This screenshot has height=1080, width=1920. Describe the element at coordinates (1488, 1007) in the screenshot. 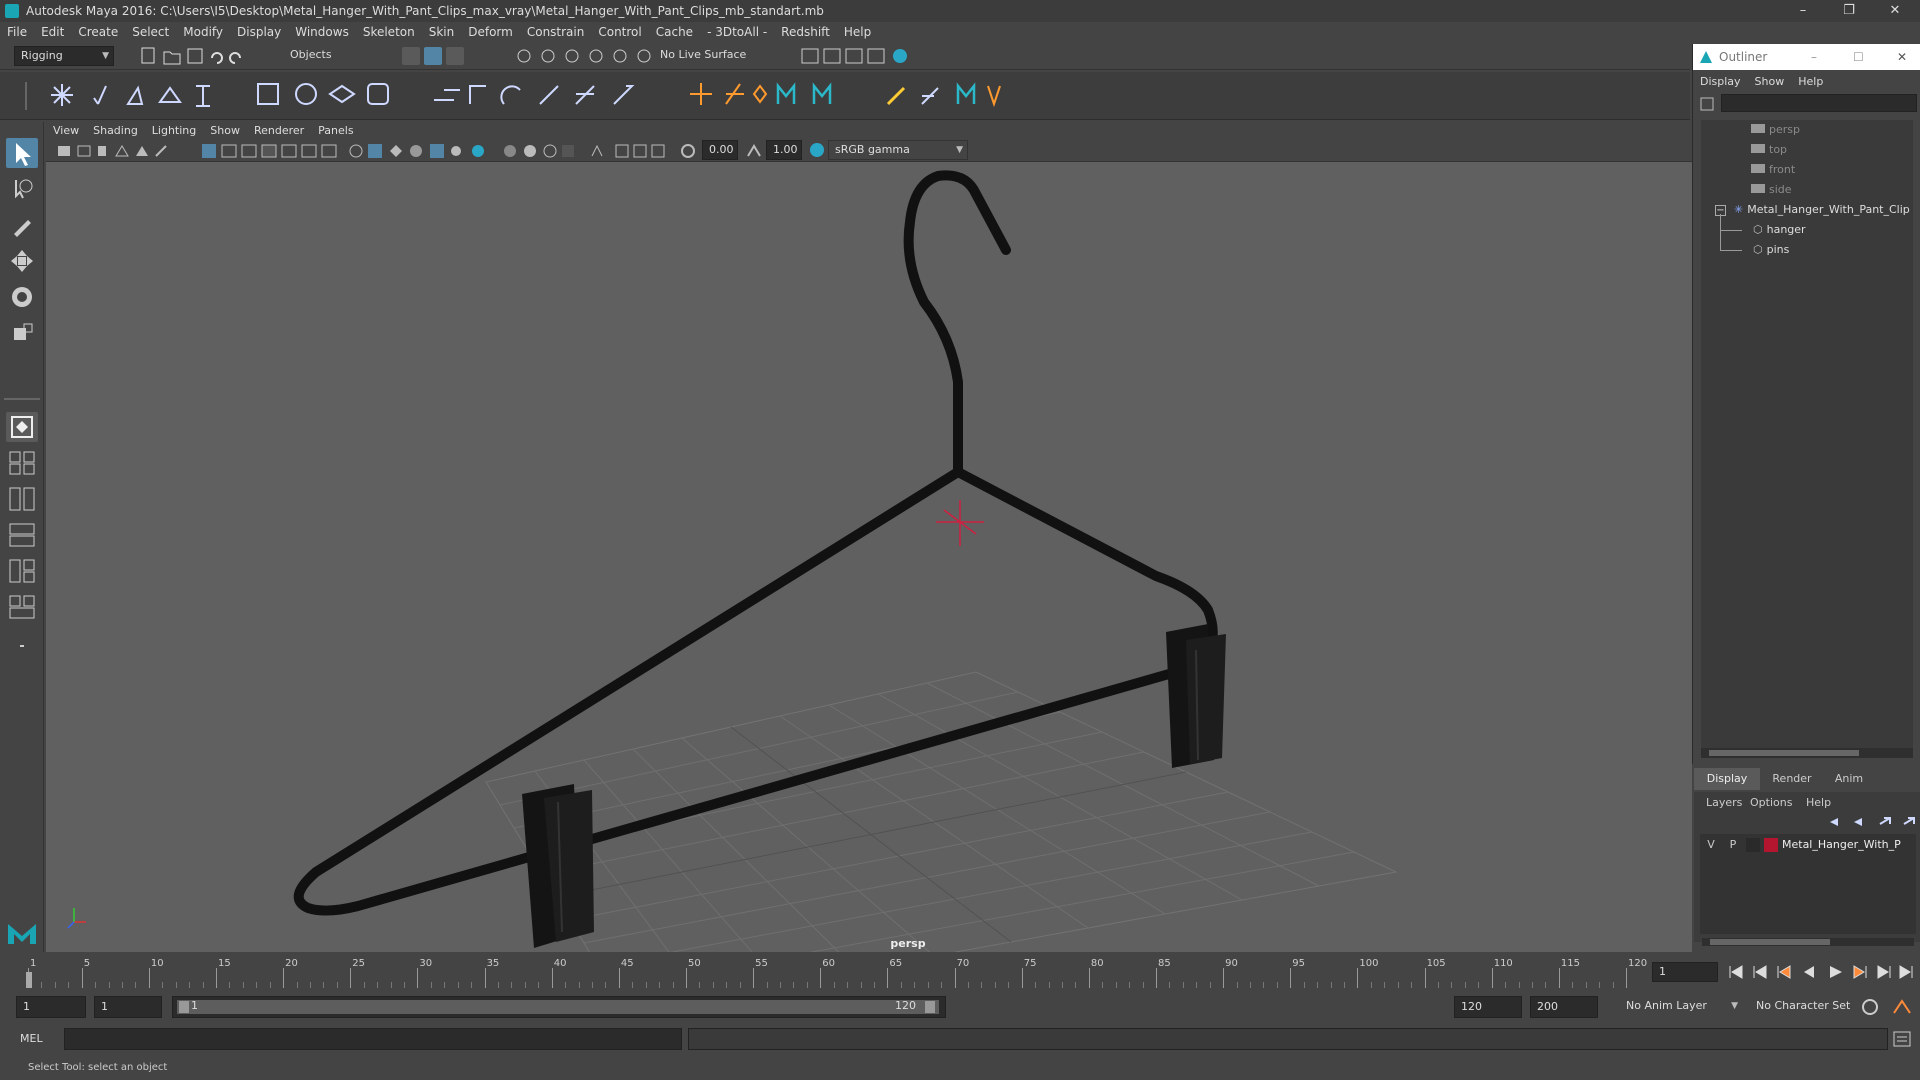

I see `playback-end-field: 120` at that location.